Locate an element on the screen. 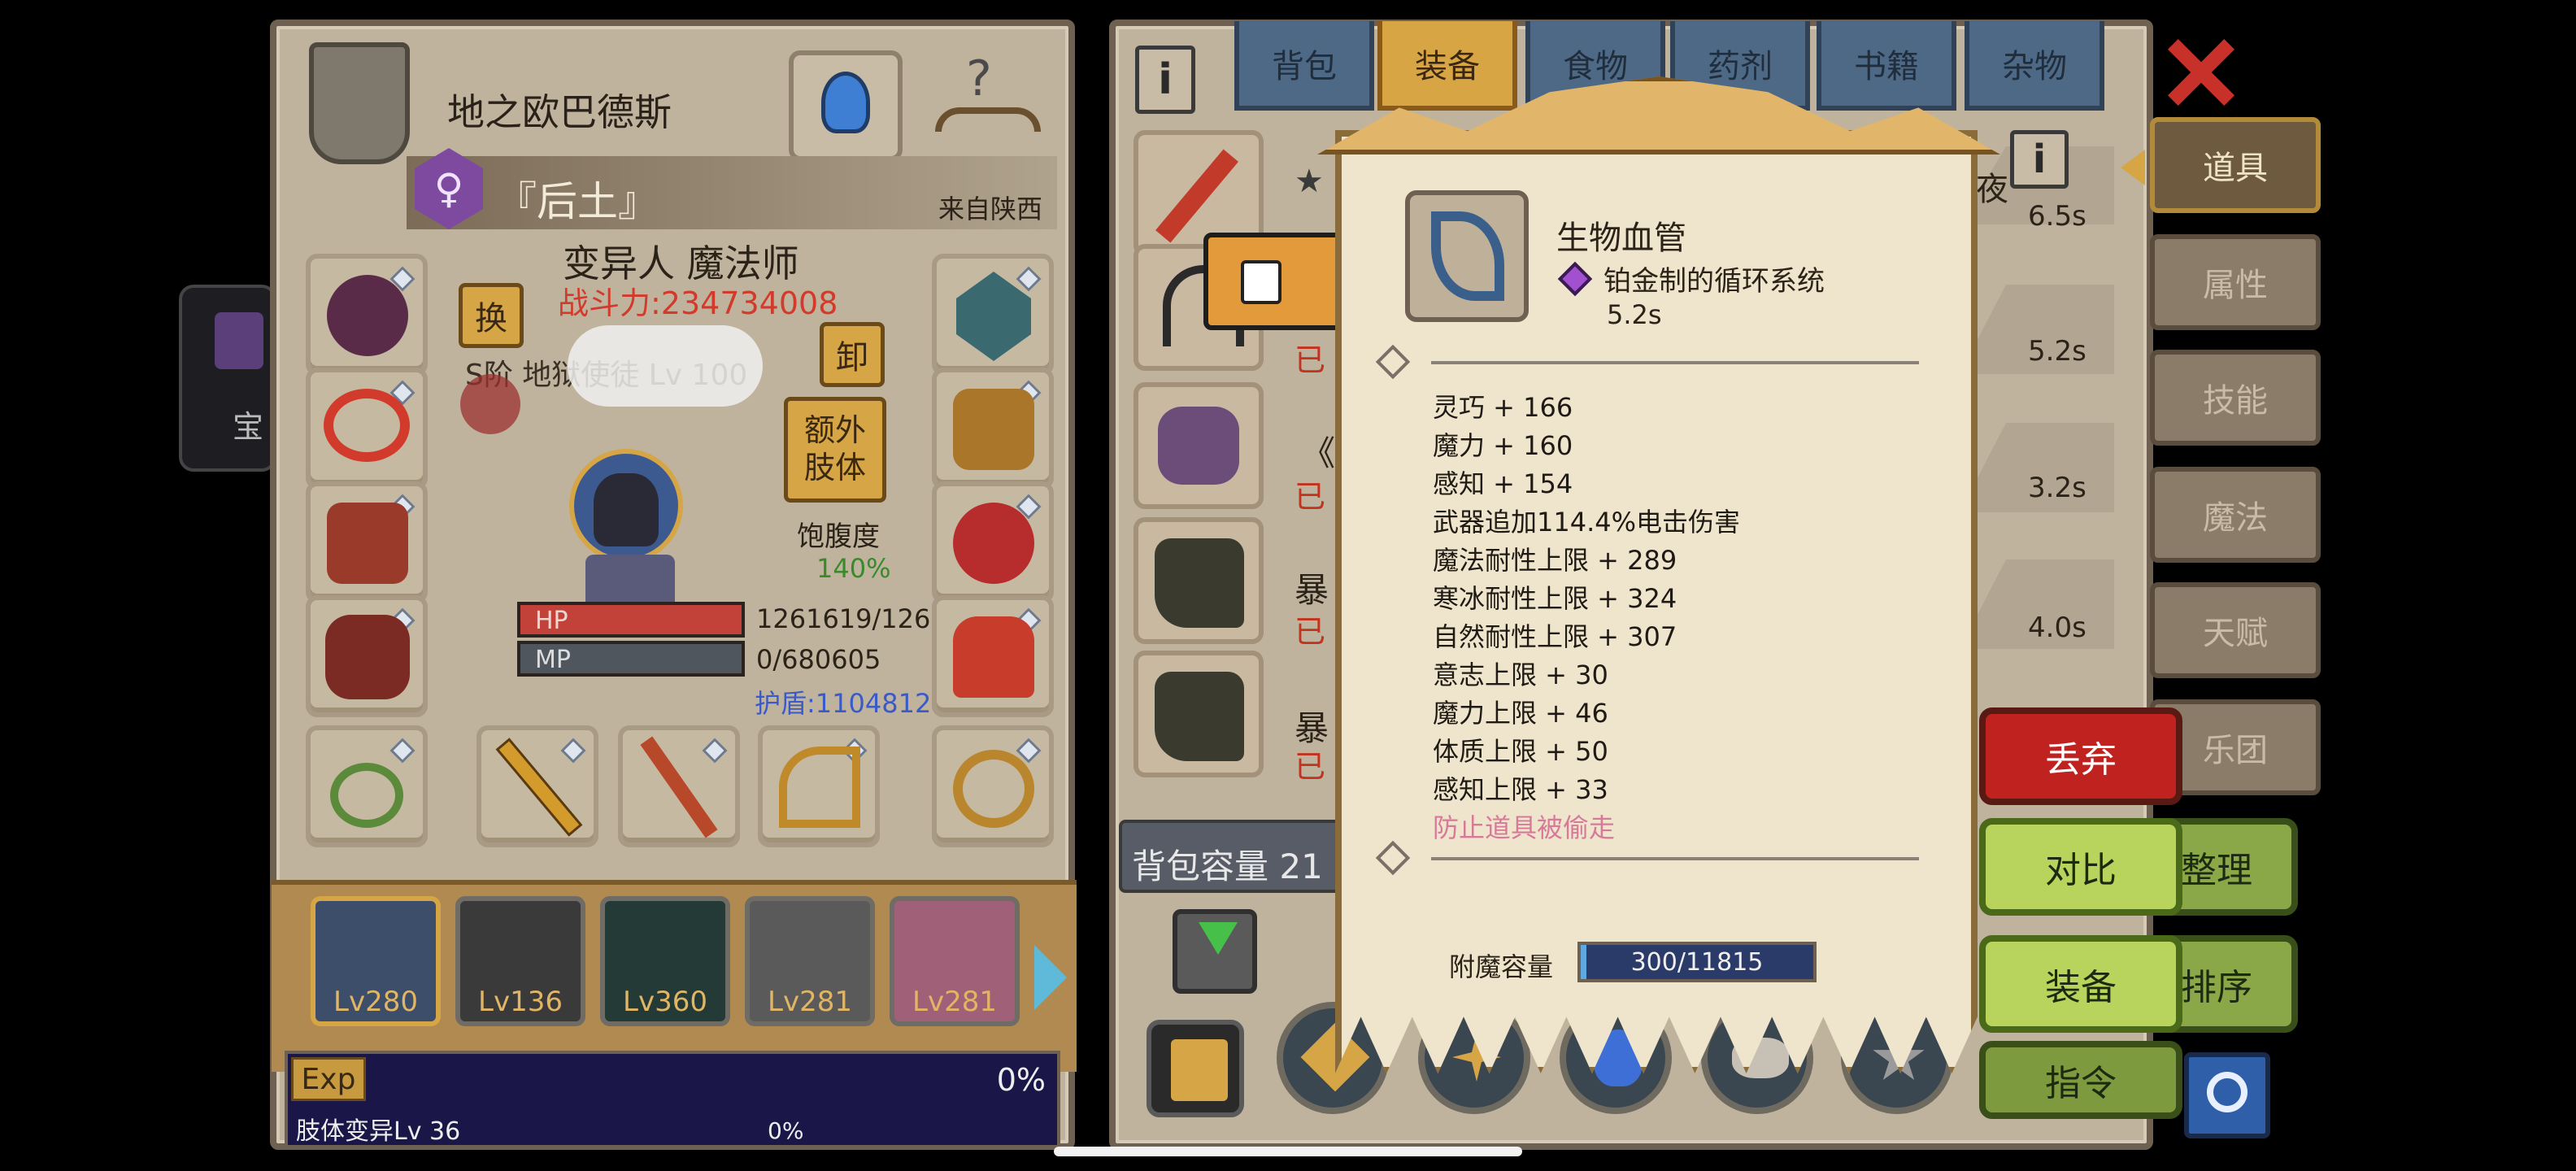 The image size is (2576, 1171). party-level-3: Lv360 is located at coordinates (665, 1002).